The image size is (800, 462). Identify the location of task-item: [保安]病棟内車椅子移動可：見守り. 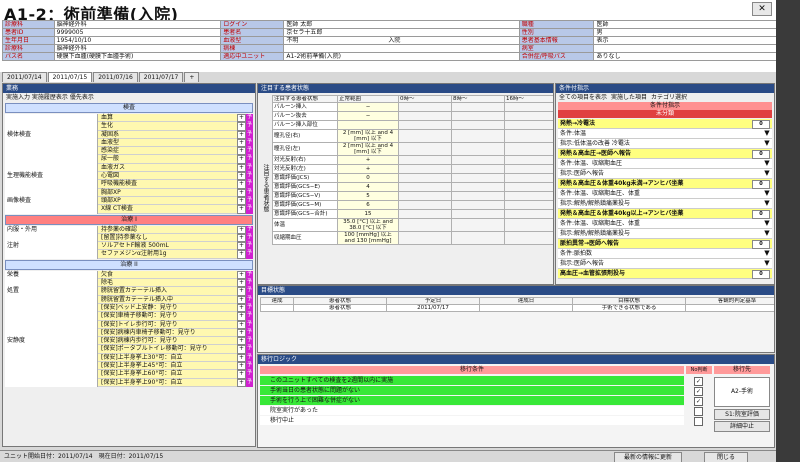
(167, 333).